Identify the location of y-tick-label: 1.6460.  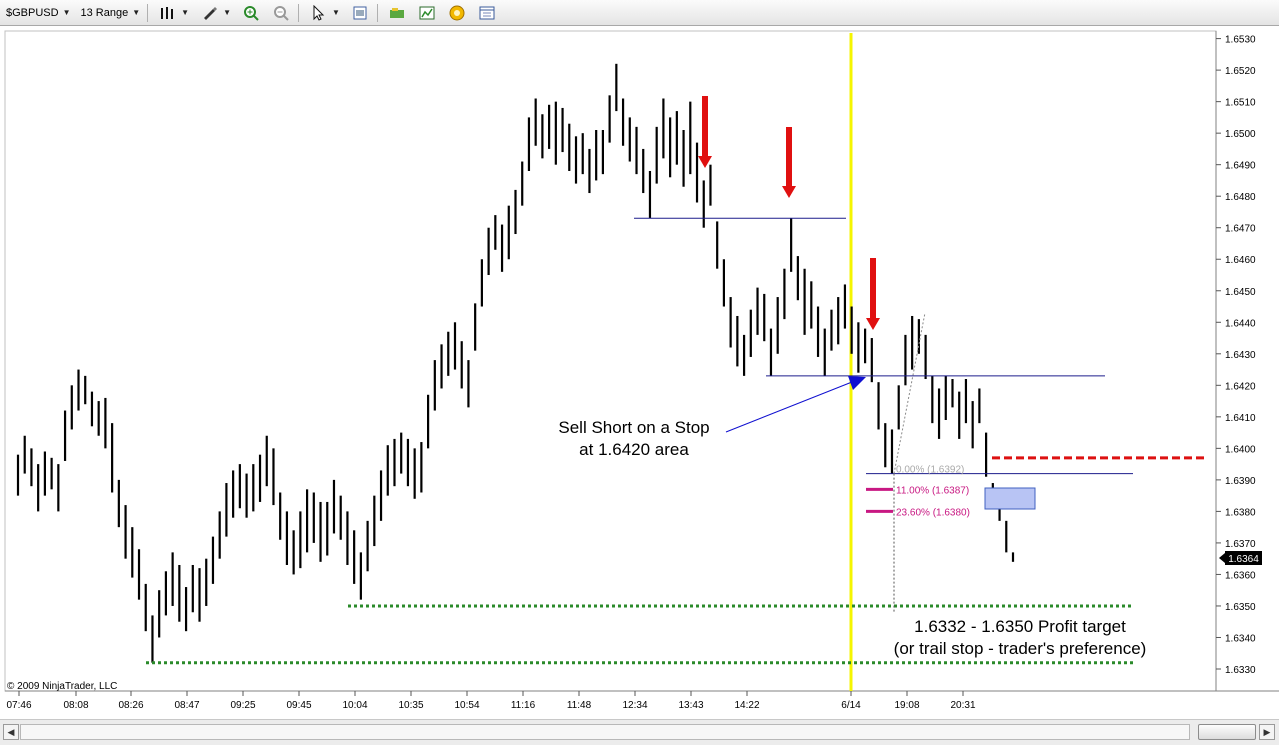
(1240, 260).